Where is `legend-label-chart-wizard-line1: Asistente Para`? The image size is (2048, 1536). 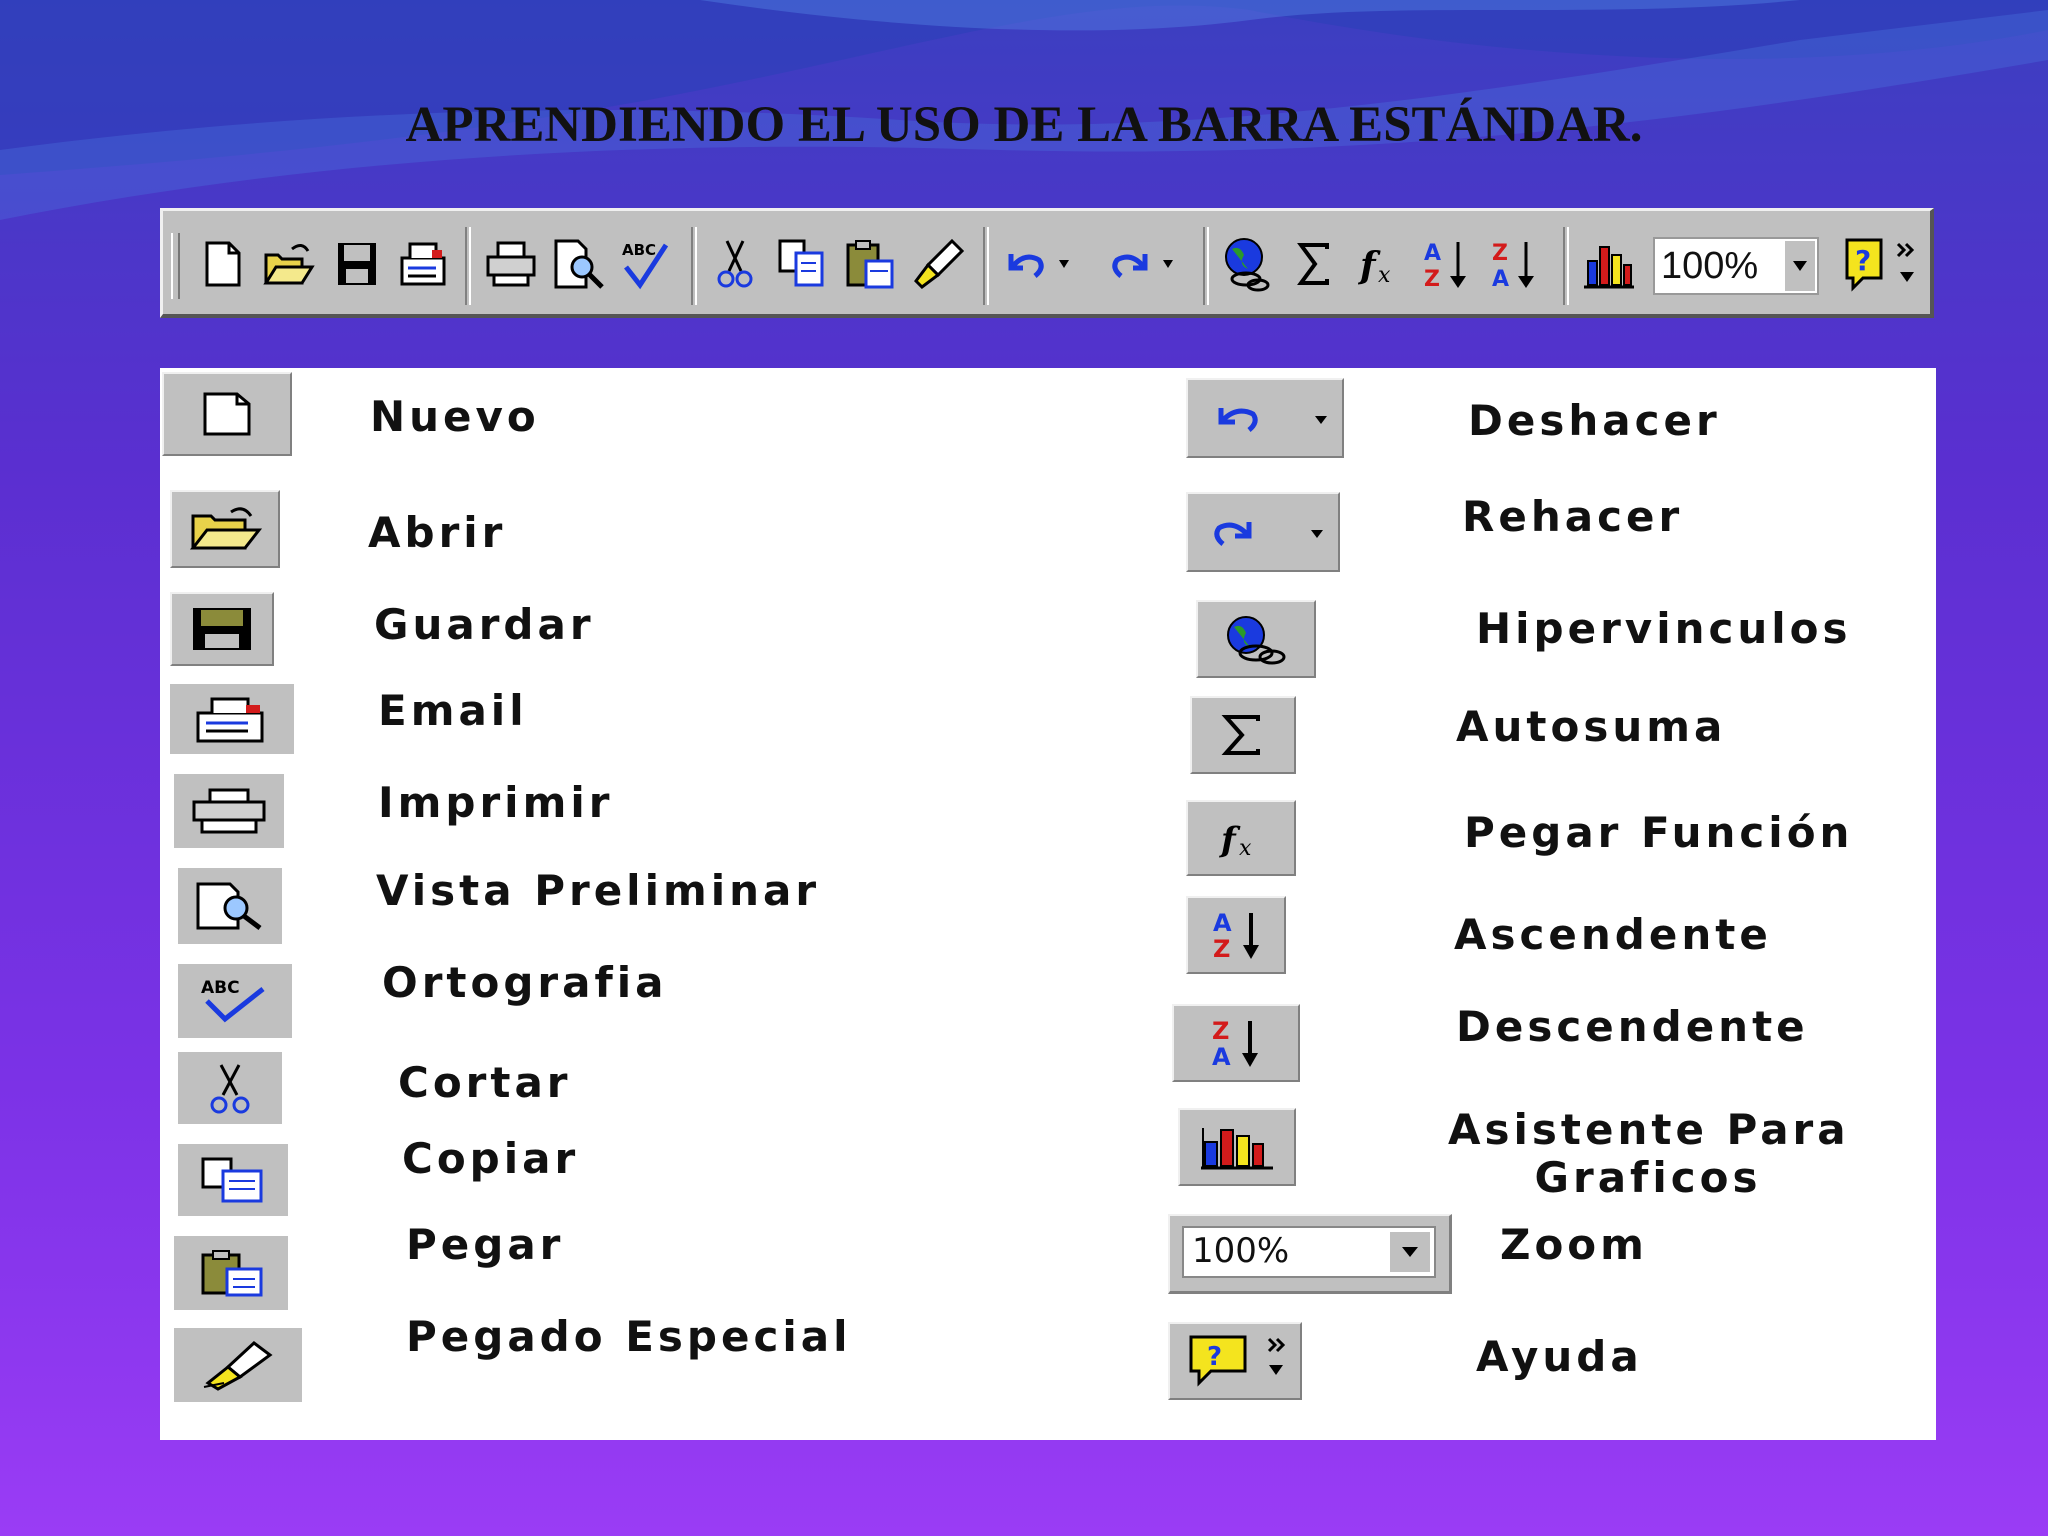 legend-label-chart-wizard-line1: Asistente Para is located at coordinates (1649, 1129).